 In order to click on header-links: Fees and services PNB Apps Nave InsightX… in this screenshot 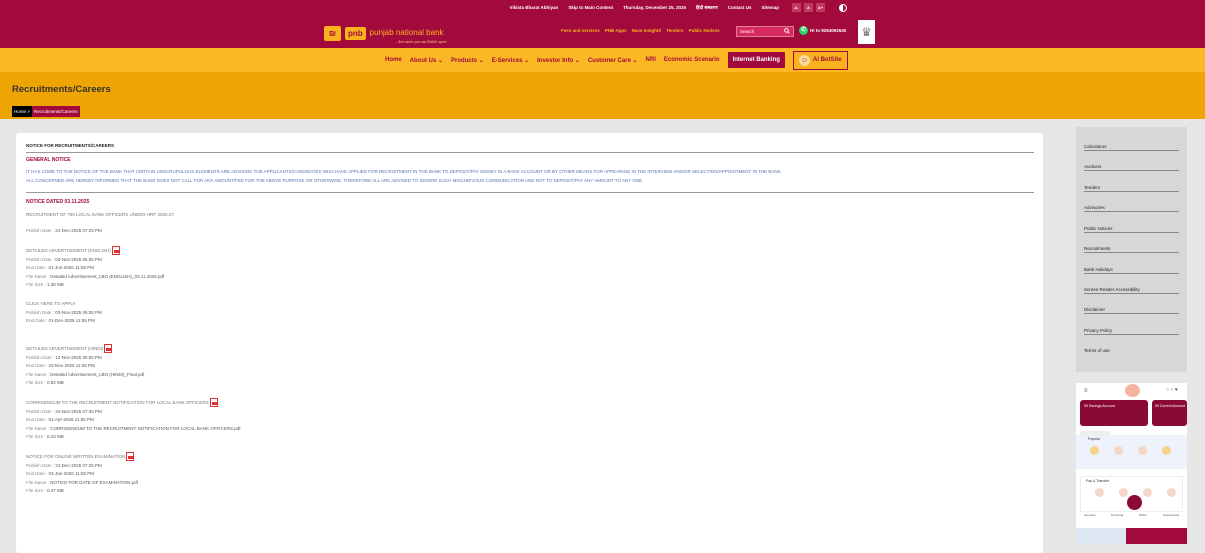, I will do `click(640, 30)`.